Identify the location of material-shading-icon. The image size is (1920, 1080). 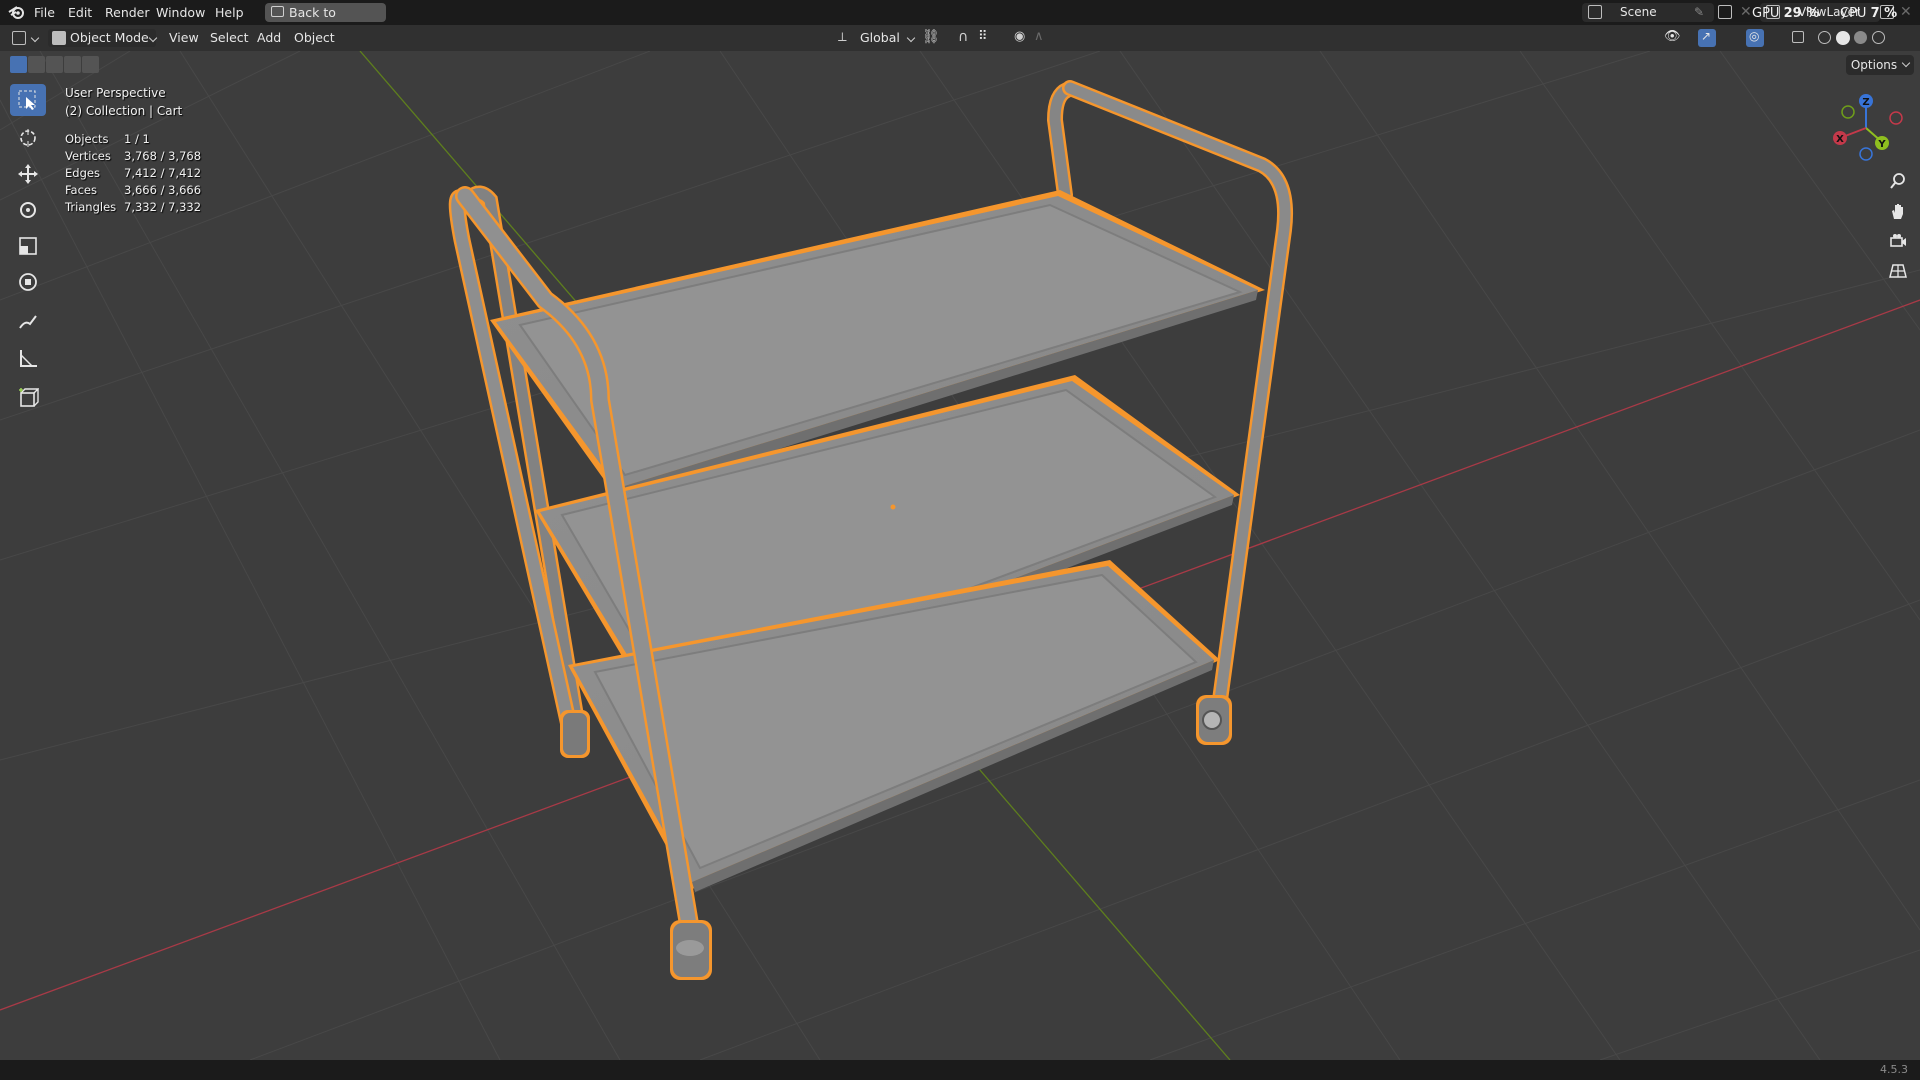
(1860, 37).